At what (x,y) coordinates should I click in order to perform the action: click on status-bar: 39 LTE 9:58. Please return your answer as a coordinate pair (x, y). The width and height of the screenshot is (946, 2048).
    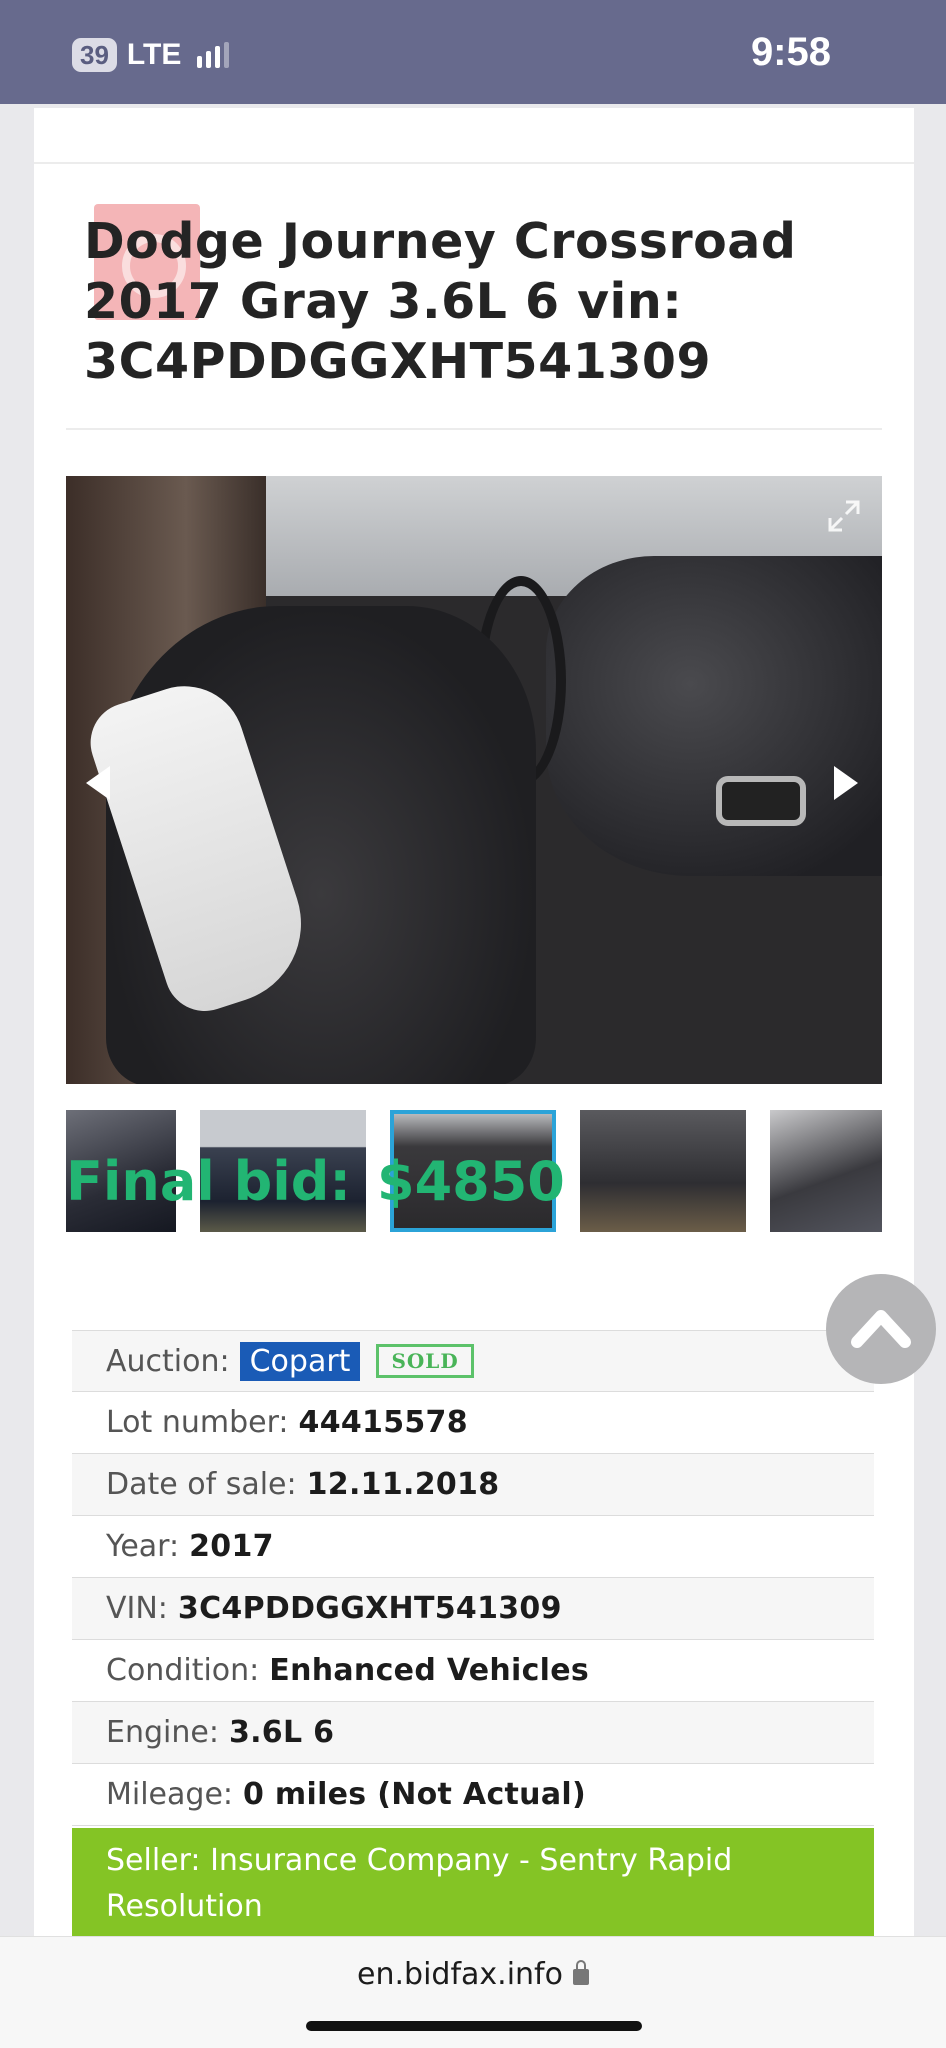
    Looking at the image, I should click on (473, 52).